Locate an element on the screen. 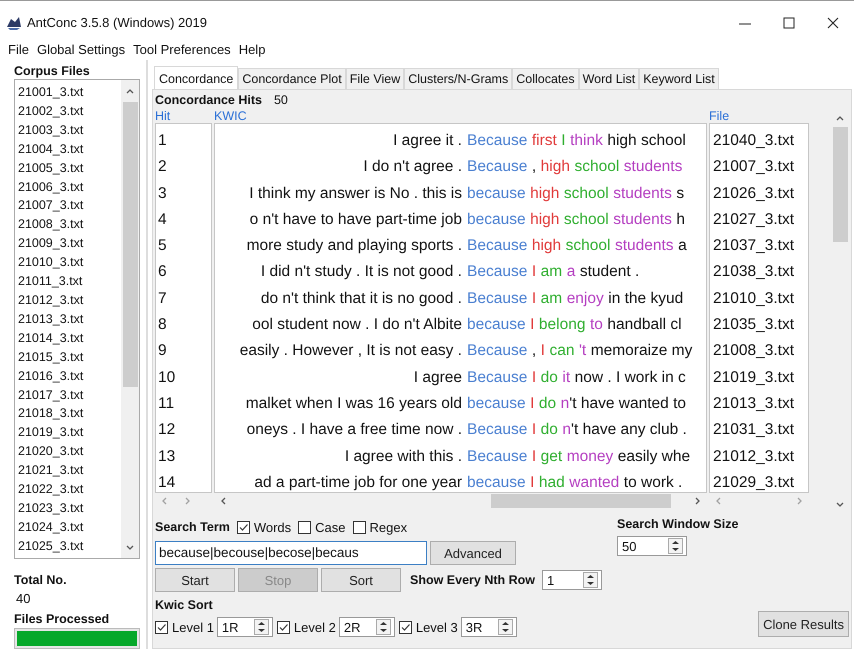  left-context: I agree it . is located at coordinates (427, 141).